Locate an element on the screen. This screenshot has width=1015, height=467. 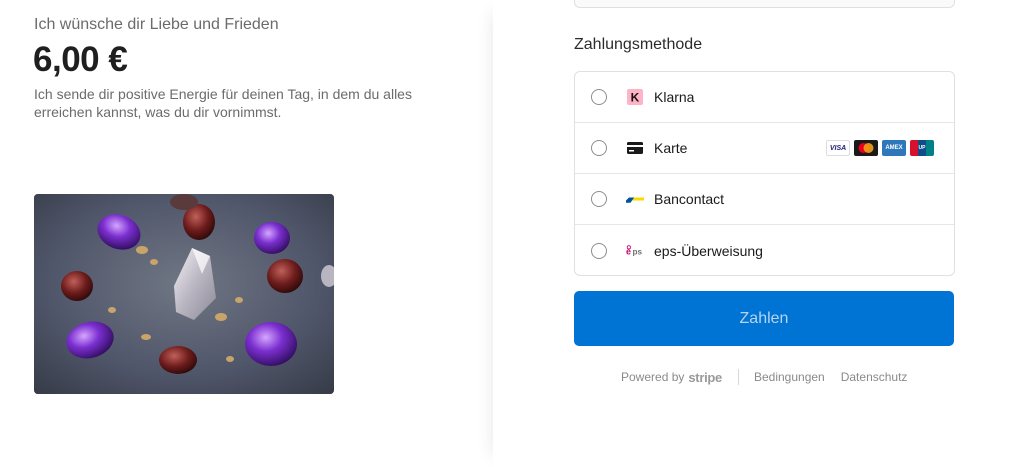
gemstones-photo is located at coordinates (184, 294).